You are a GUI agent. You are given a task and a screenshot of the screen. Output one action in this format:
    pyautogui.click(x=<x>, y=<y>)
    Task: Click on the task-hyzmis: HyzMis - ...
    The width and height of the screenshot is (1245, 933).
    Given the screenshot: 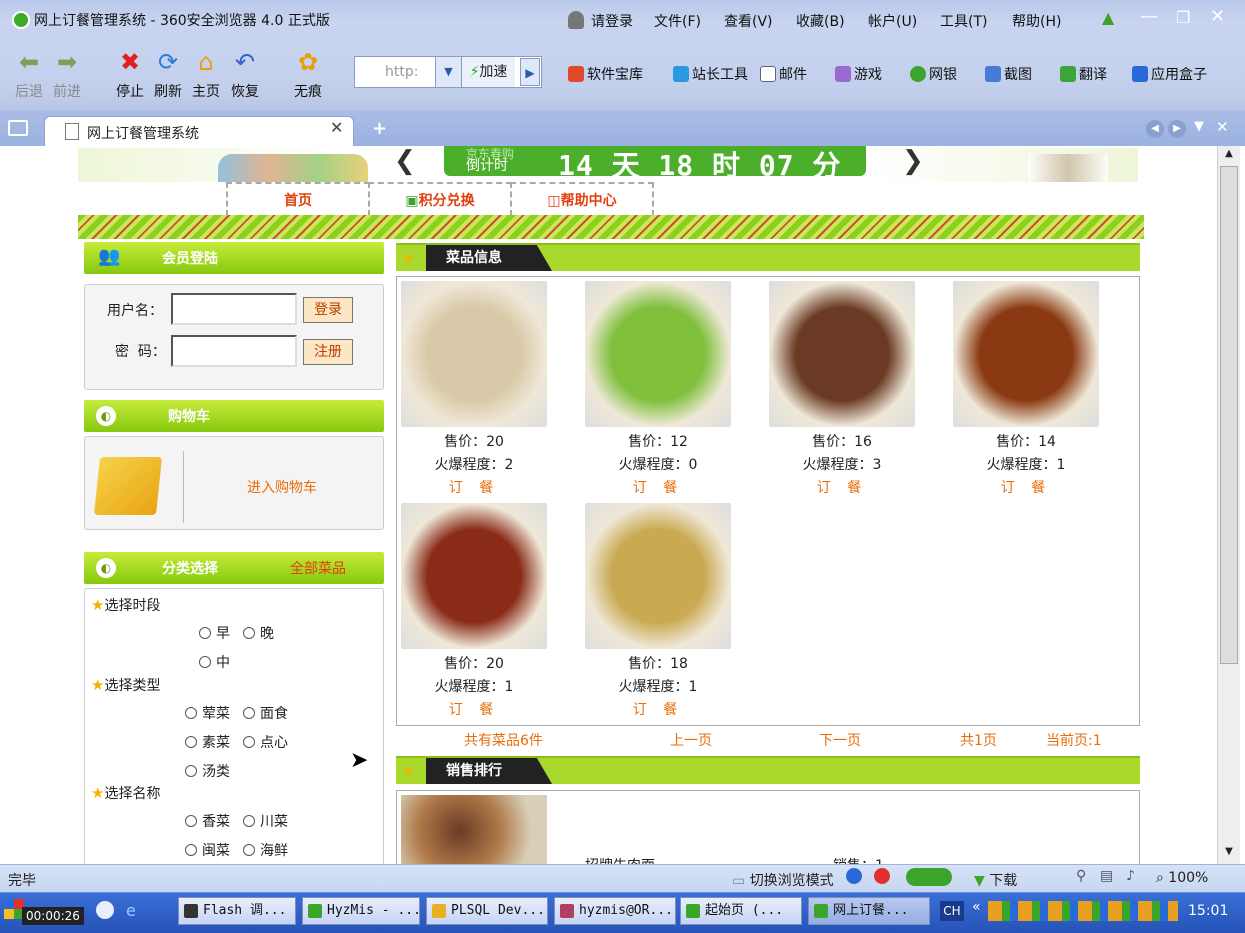 What is the action you would take?
    pyautogui.click(x=361, y=911)
    